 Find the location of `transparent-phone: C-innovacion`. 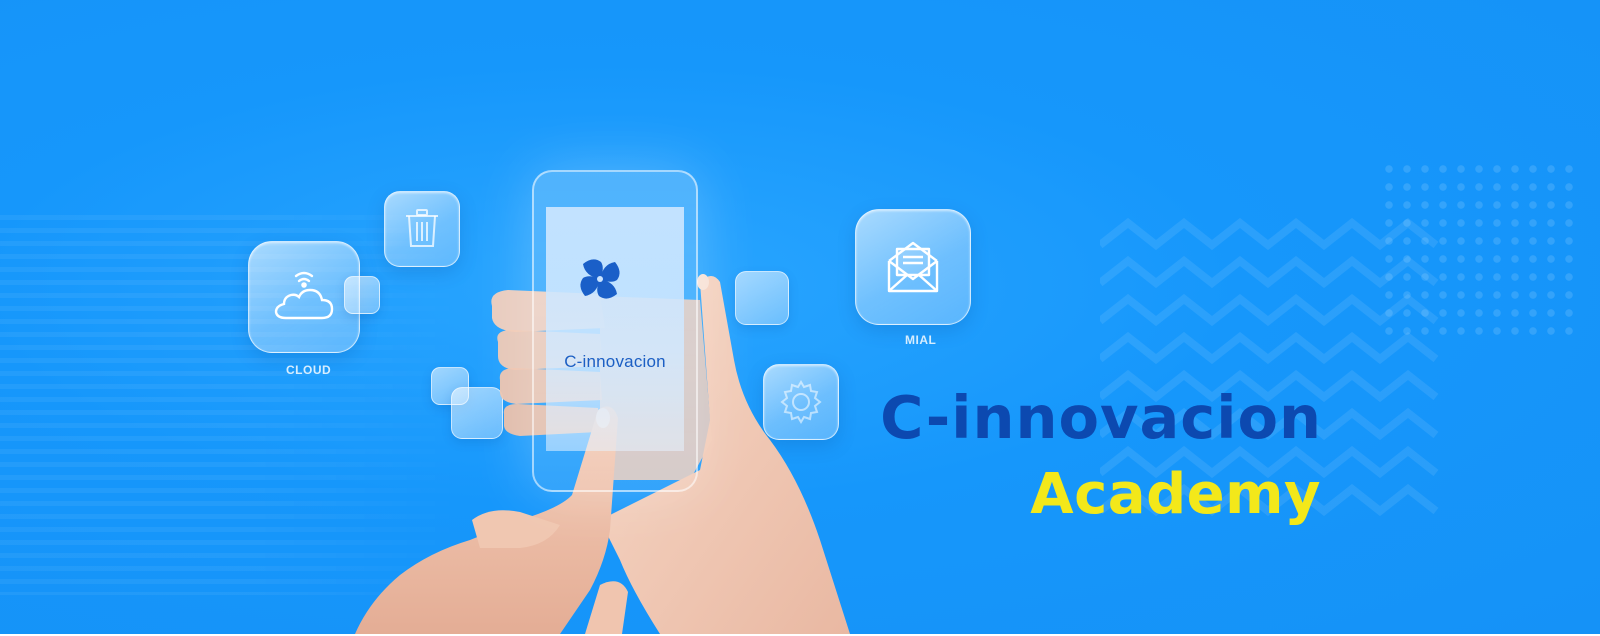

transparent-phone: C-innovacion is located at coordinates (615, 331).